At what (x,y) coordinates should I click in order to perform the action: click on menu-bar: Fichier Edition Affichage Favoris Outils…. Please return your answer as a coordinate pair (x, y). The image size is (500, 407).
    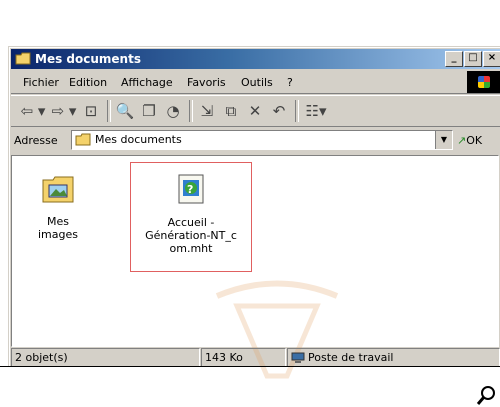
    Looking at the image, I should click on (255, 82).